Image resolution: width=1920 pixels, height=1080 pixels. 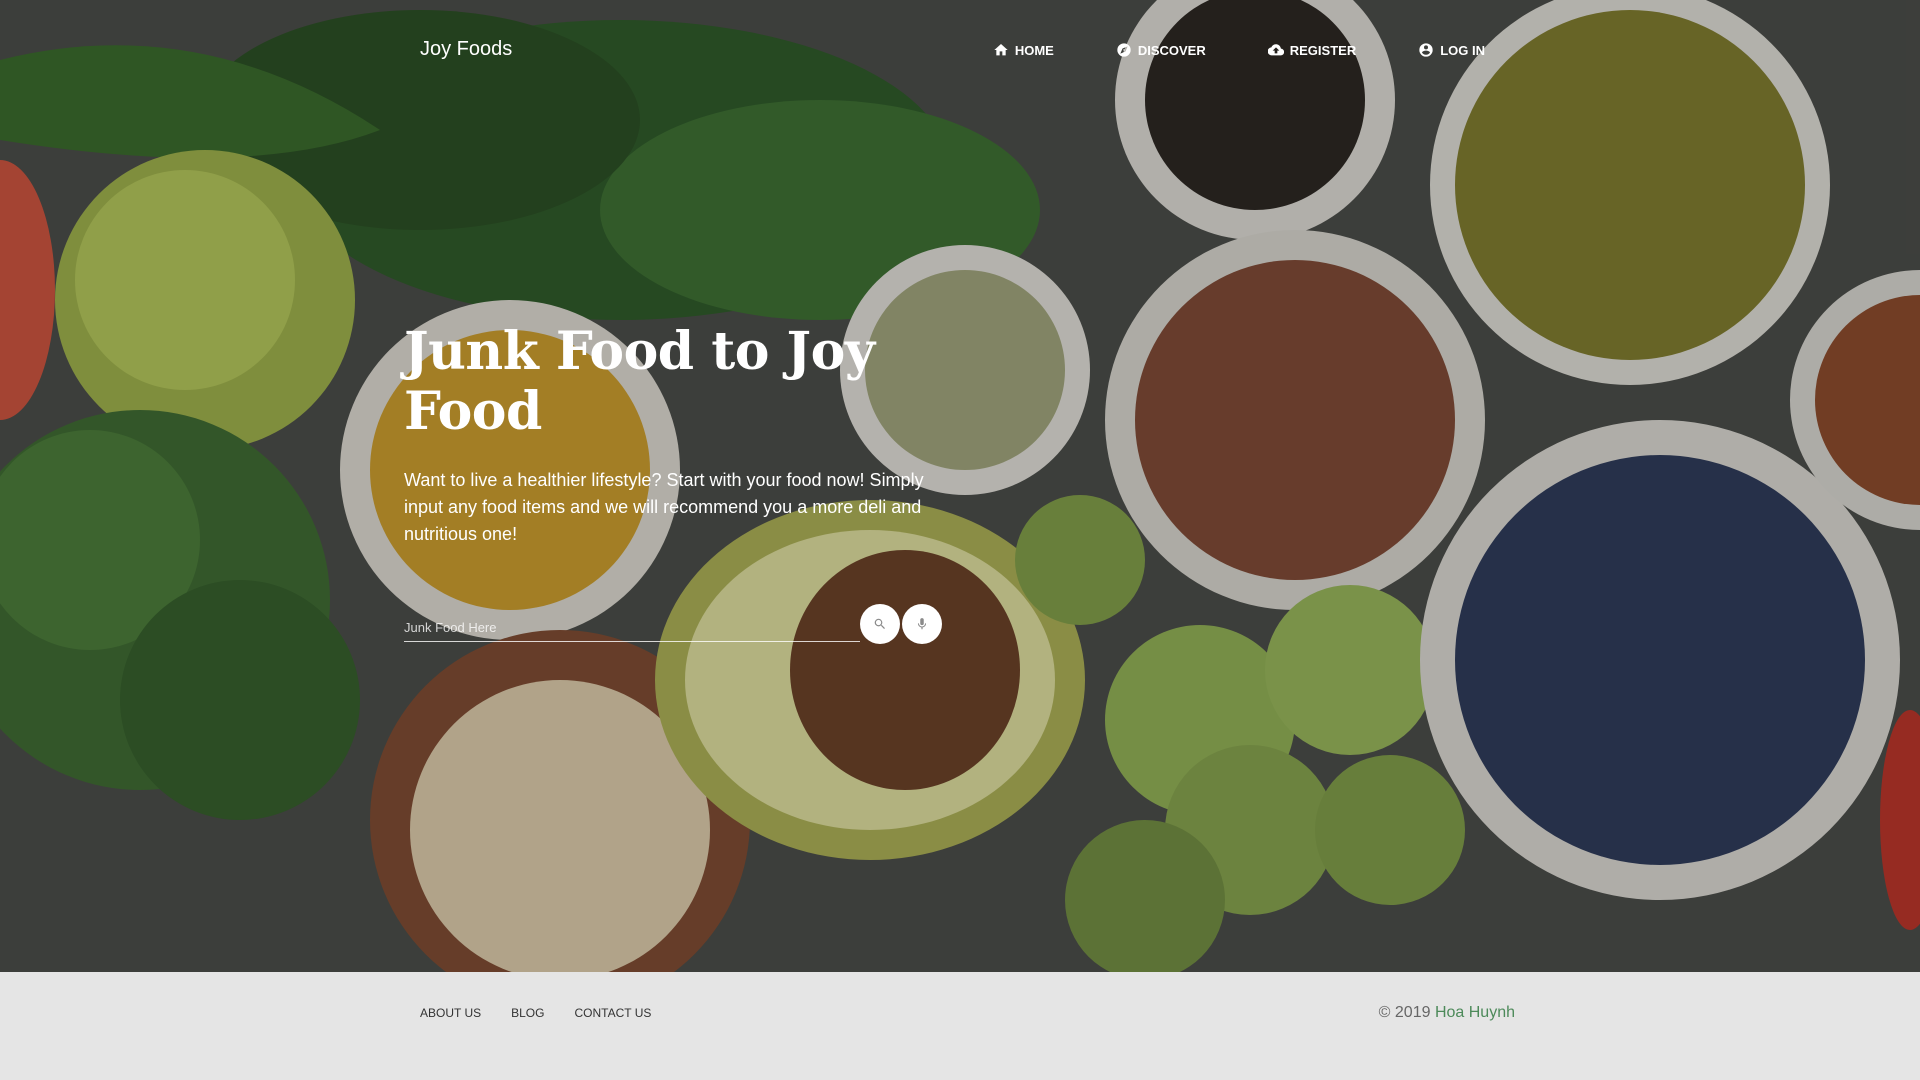 What do you see at coordinates (550, 1013) in the screenshot?
I see `footer-links: ABOUT US BLOG CONTACT US` at bounding box center [550, 1013].